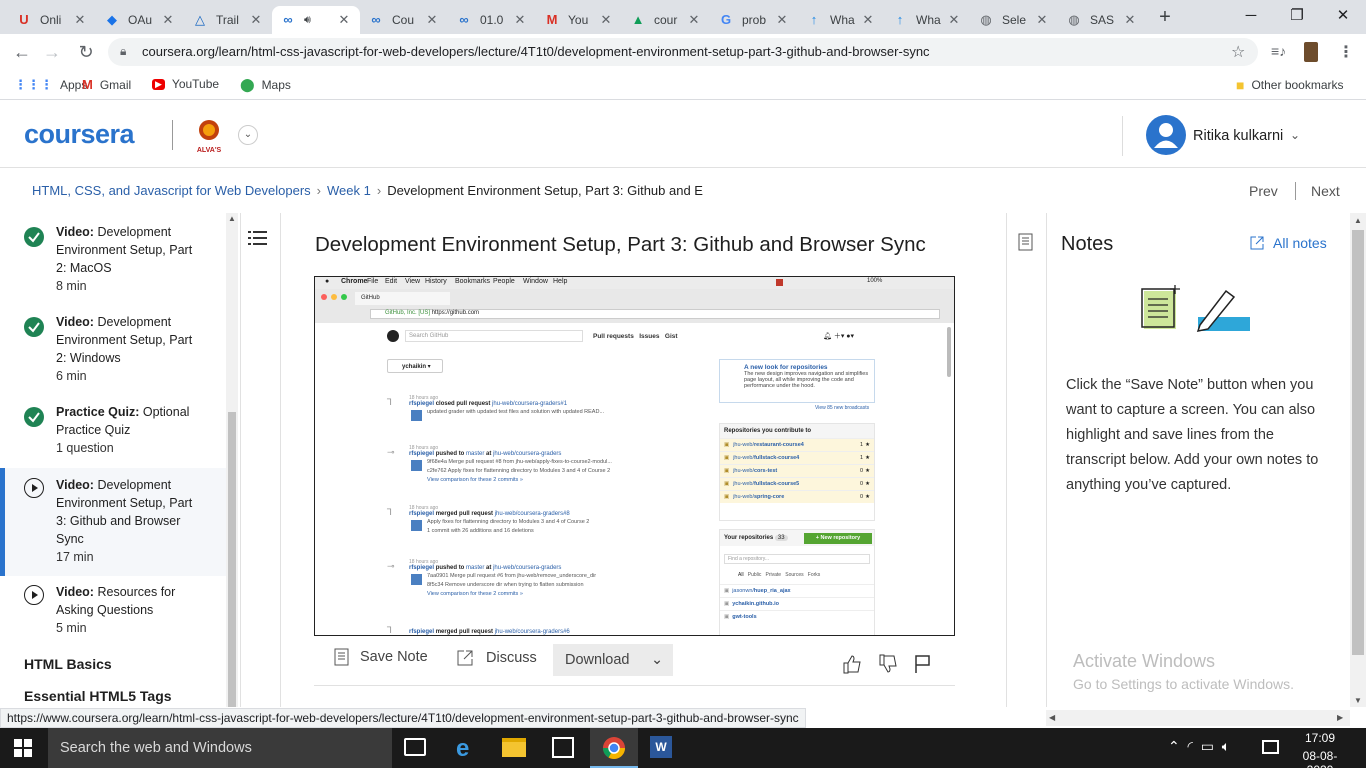 This screenshot has height=777, width=1366. Describe the element at coordinates (1358, 442) in the screenshot. I see `page-scroll-thumb` at that location.